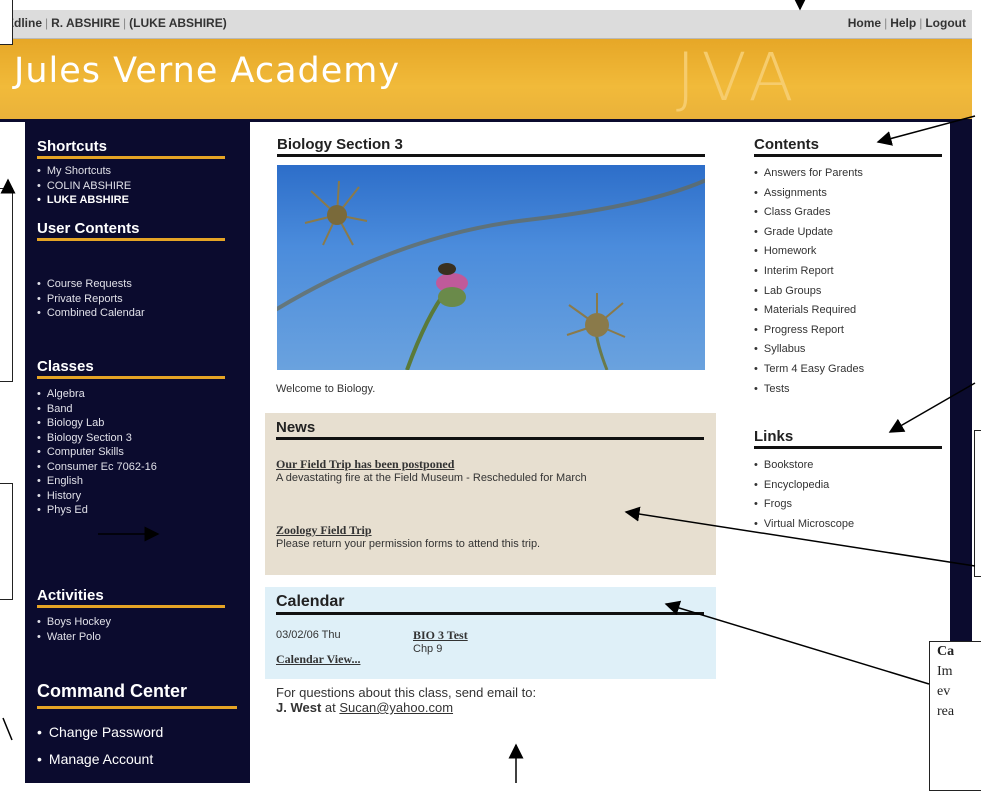  I want to click on sidebar-item-private-reports: Private Reports, so click(139, 299).